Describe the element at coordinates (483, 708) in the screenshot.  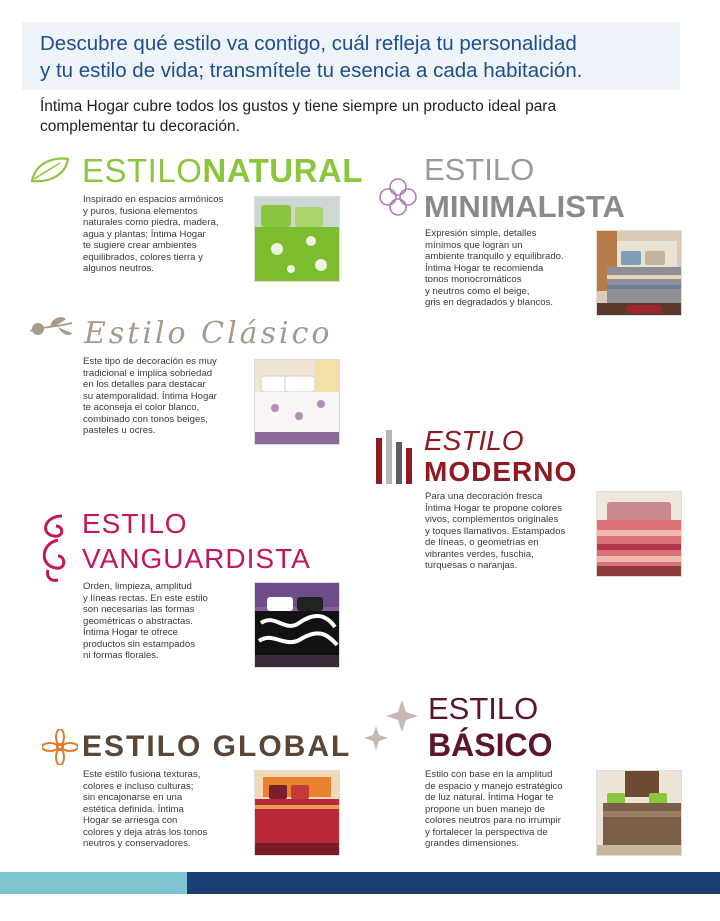
I see `basico-title-a: ESTILO` at that location.